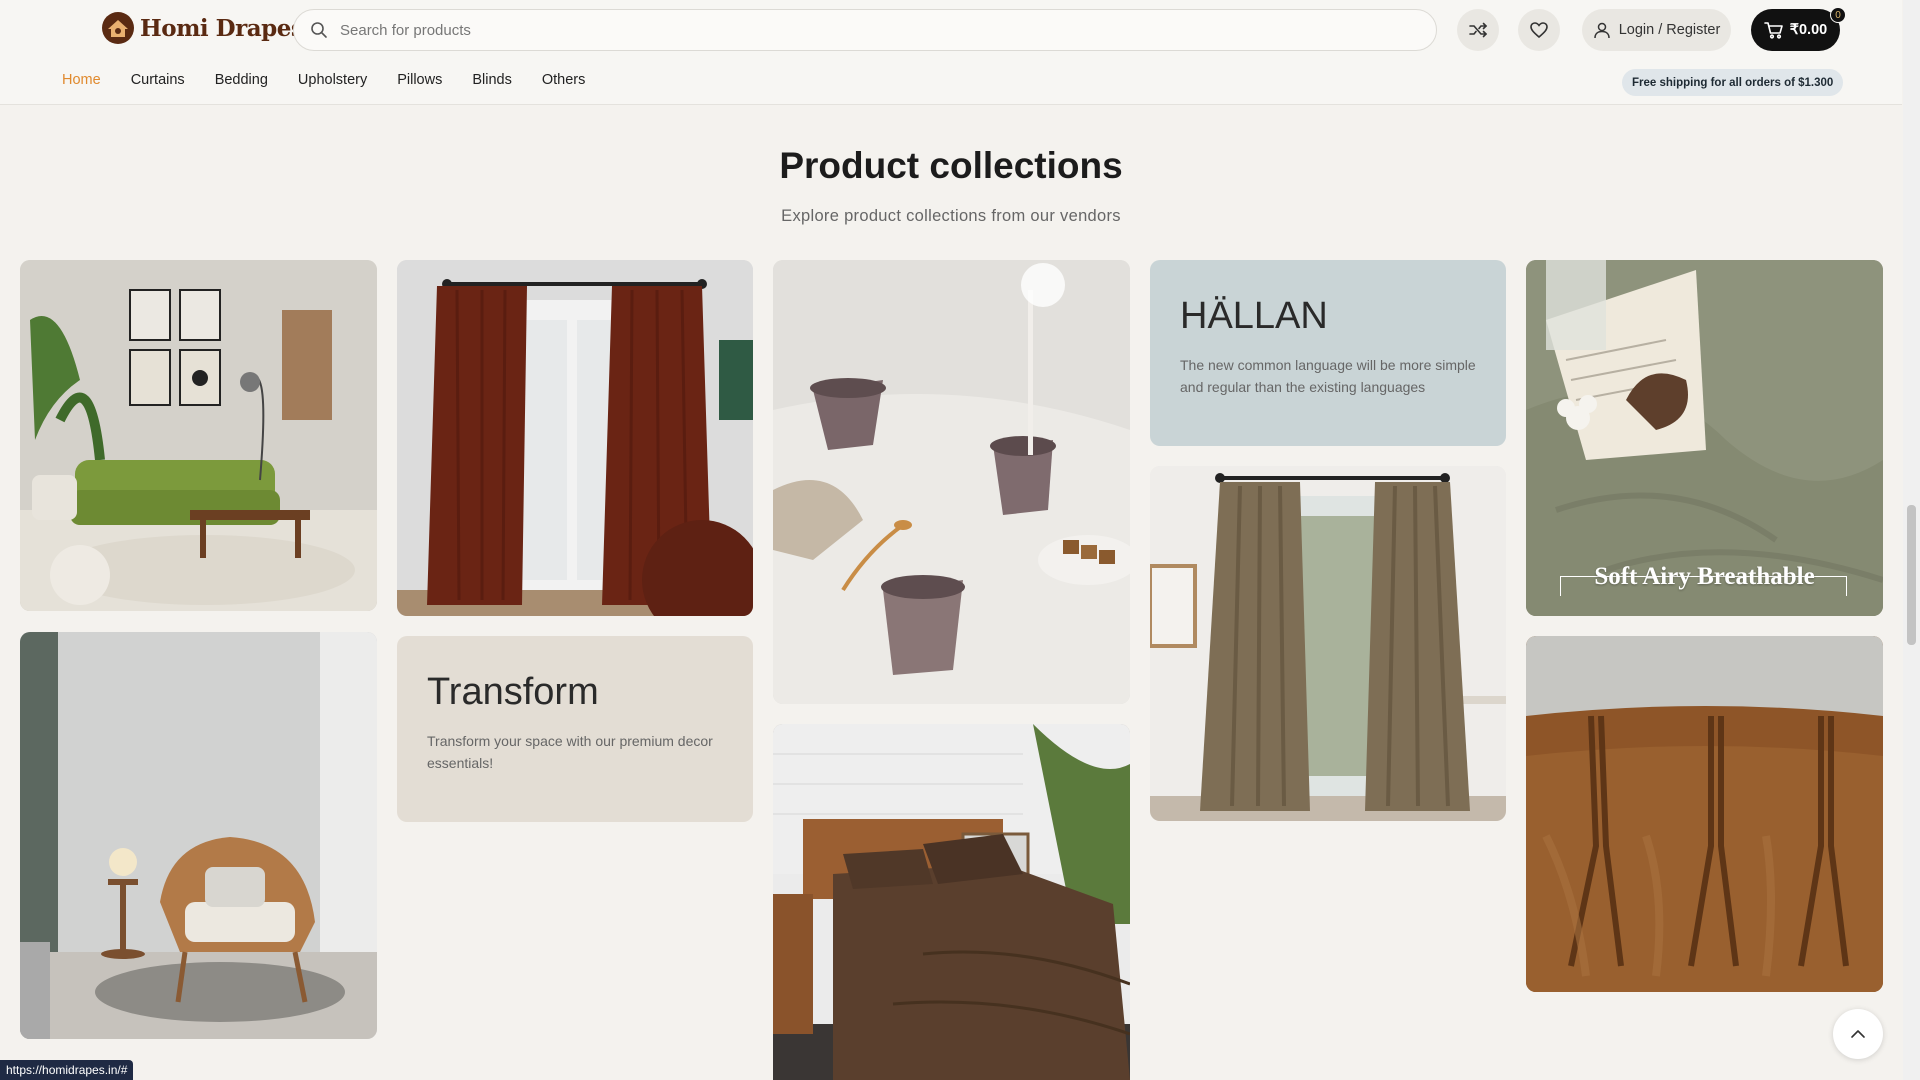 The image size is (1920, 1080). What do you see at coordinates (513, 692) in the screenshot?
I see `transform-heading: Transform` at bounding box center [513, 692].